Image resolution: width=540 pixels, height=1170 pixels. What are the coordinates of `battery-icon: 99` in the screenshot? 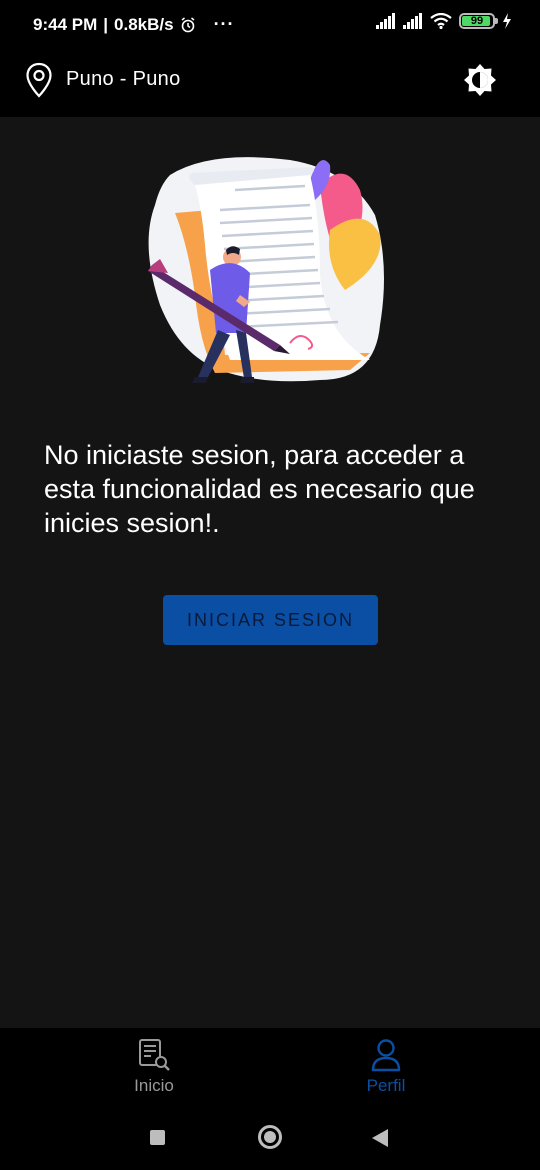 It's located at (478, 21).